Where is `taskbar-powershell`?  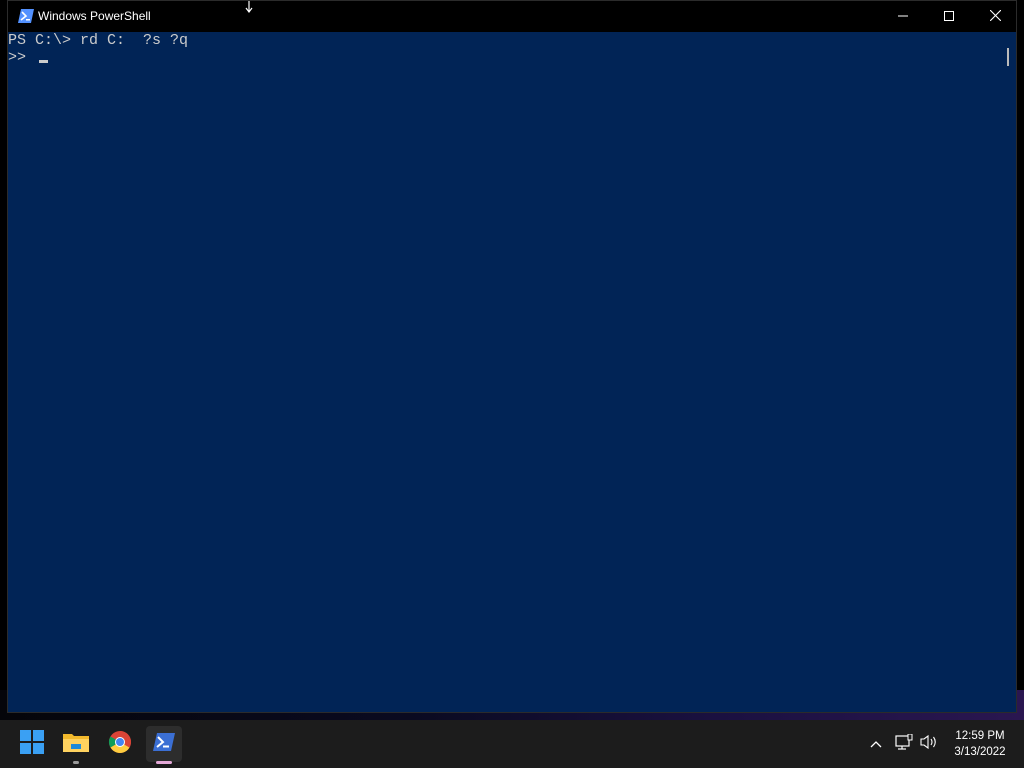 taskbar-powershell is located at coordinates (164, 745).